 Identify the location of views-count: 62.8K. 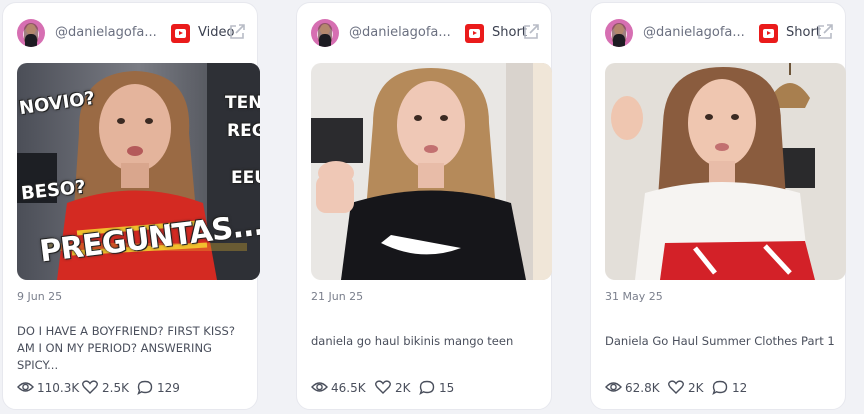
(642, 388).